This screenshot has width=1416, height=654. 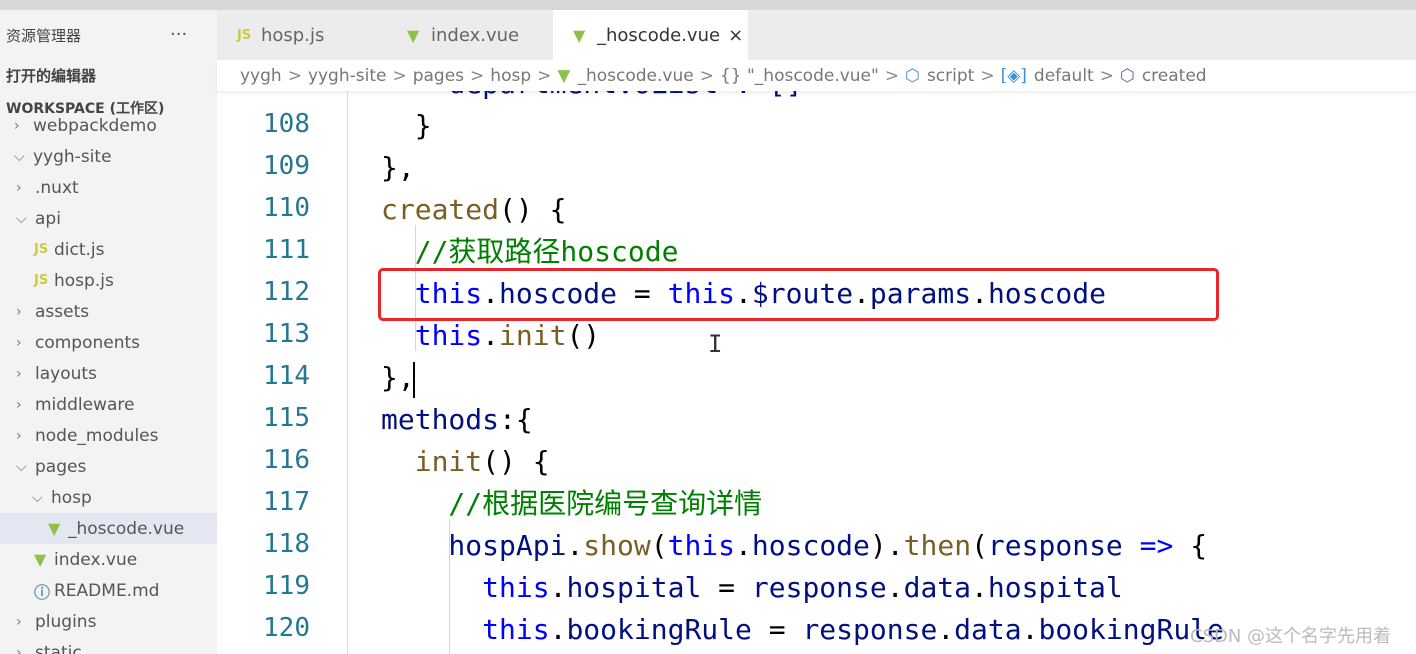 I want to click on breadcrumb-item: script, so click(x=950, y=76).